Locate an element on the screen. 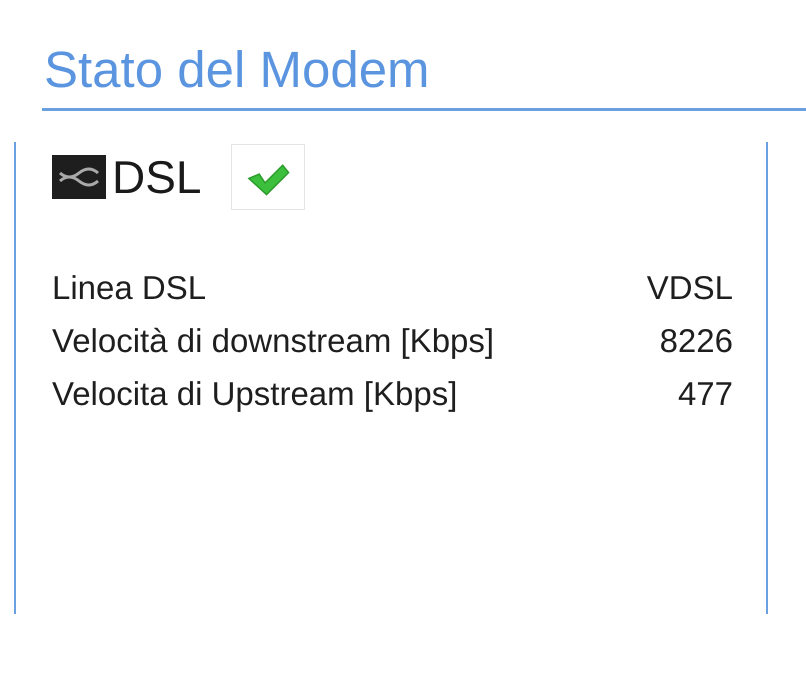 The image size is (806, 682). row-value: 8226 is located at coordinates (695, 341).